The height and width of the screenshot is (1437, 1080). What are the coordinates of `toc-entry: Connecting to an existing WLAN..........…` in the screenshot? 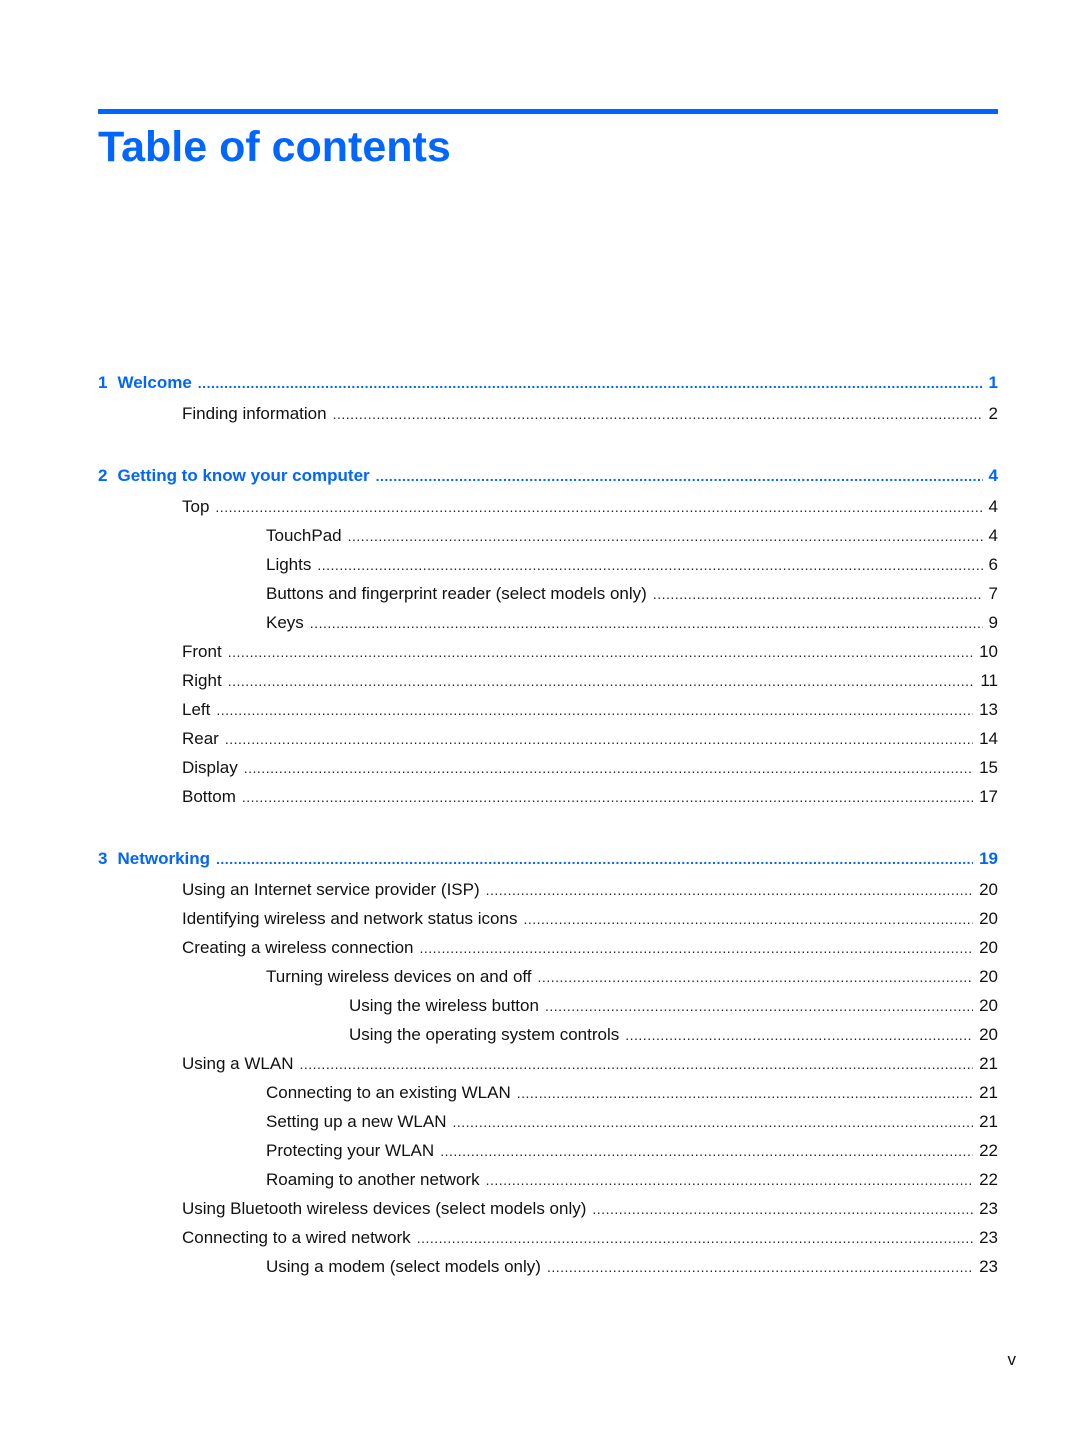 It's located at (632, 1093).